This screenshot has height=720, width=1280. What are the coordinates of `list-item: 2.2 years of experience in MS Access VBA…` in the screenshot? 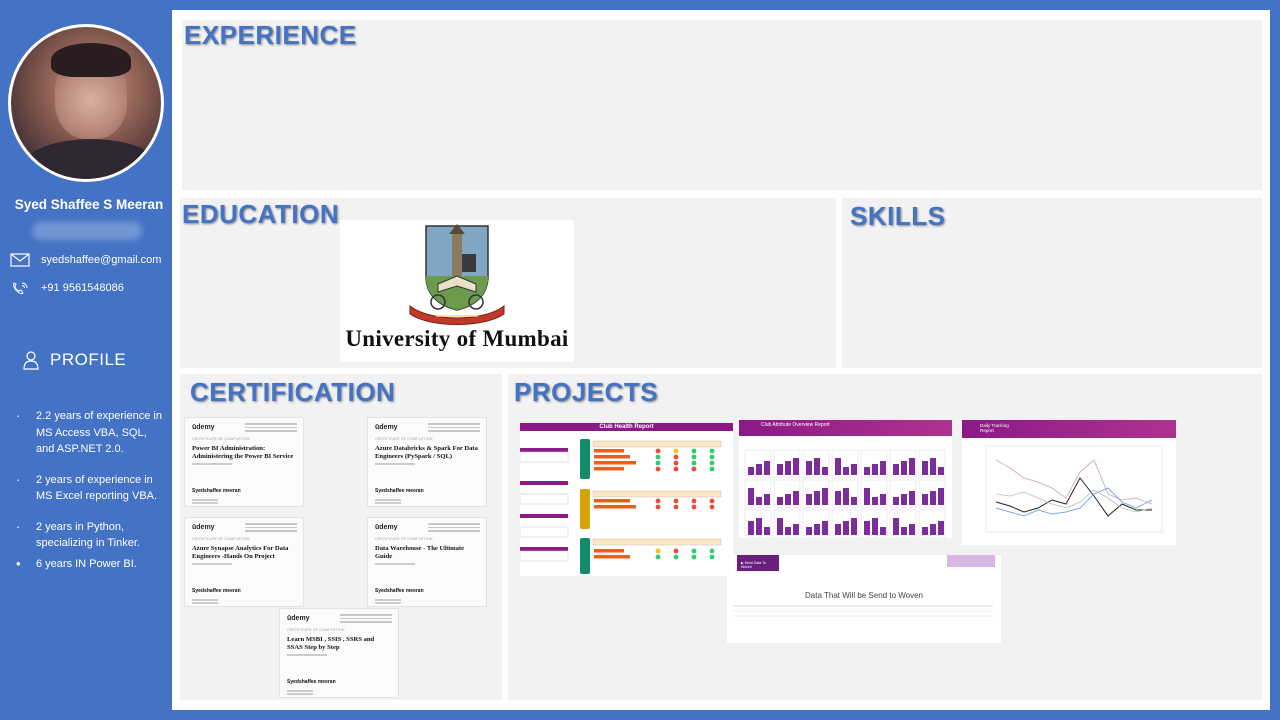 It's located at (91, 433).